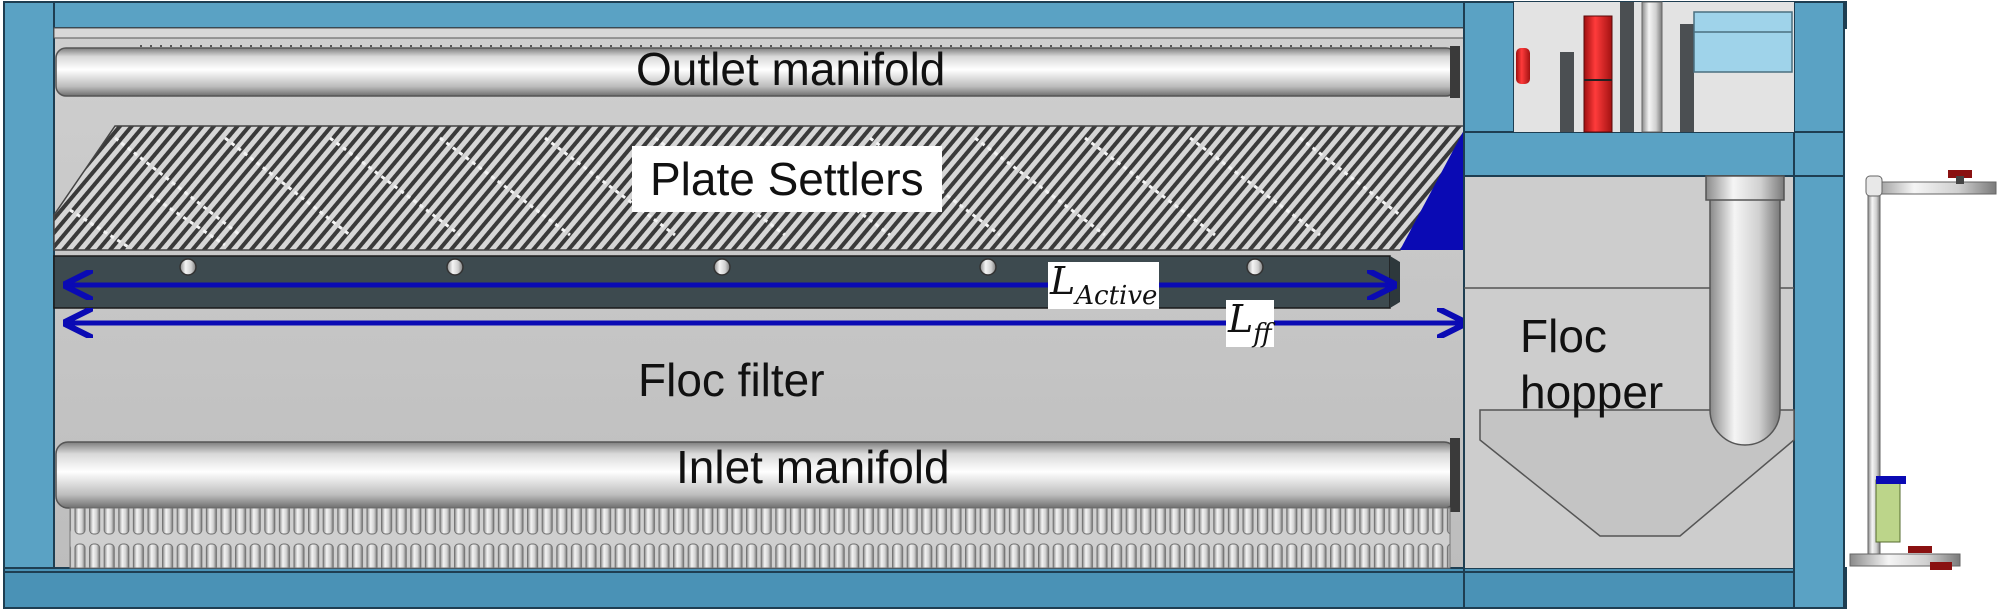  Describe the element at coordinates (1743, 42) in the screenshot. I see `light-blue-box` at that location.